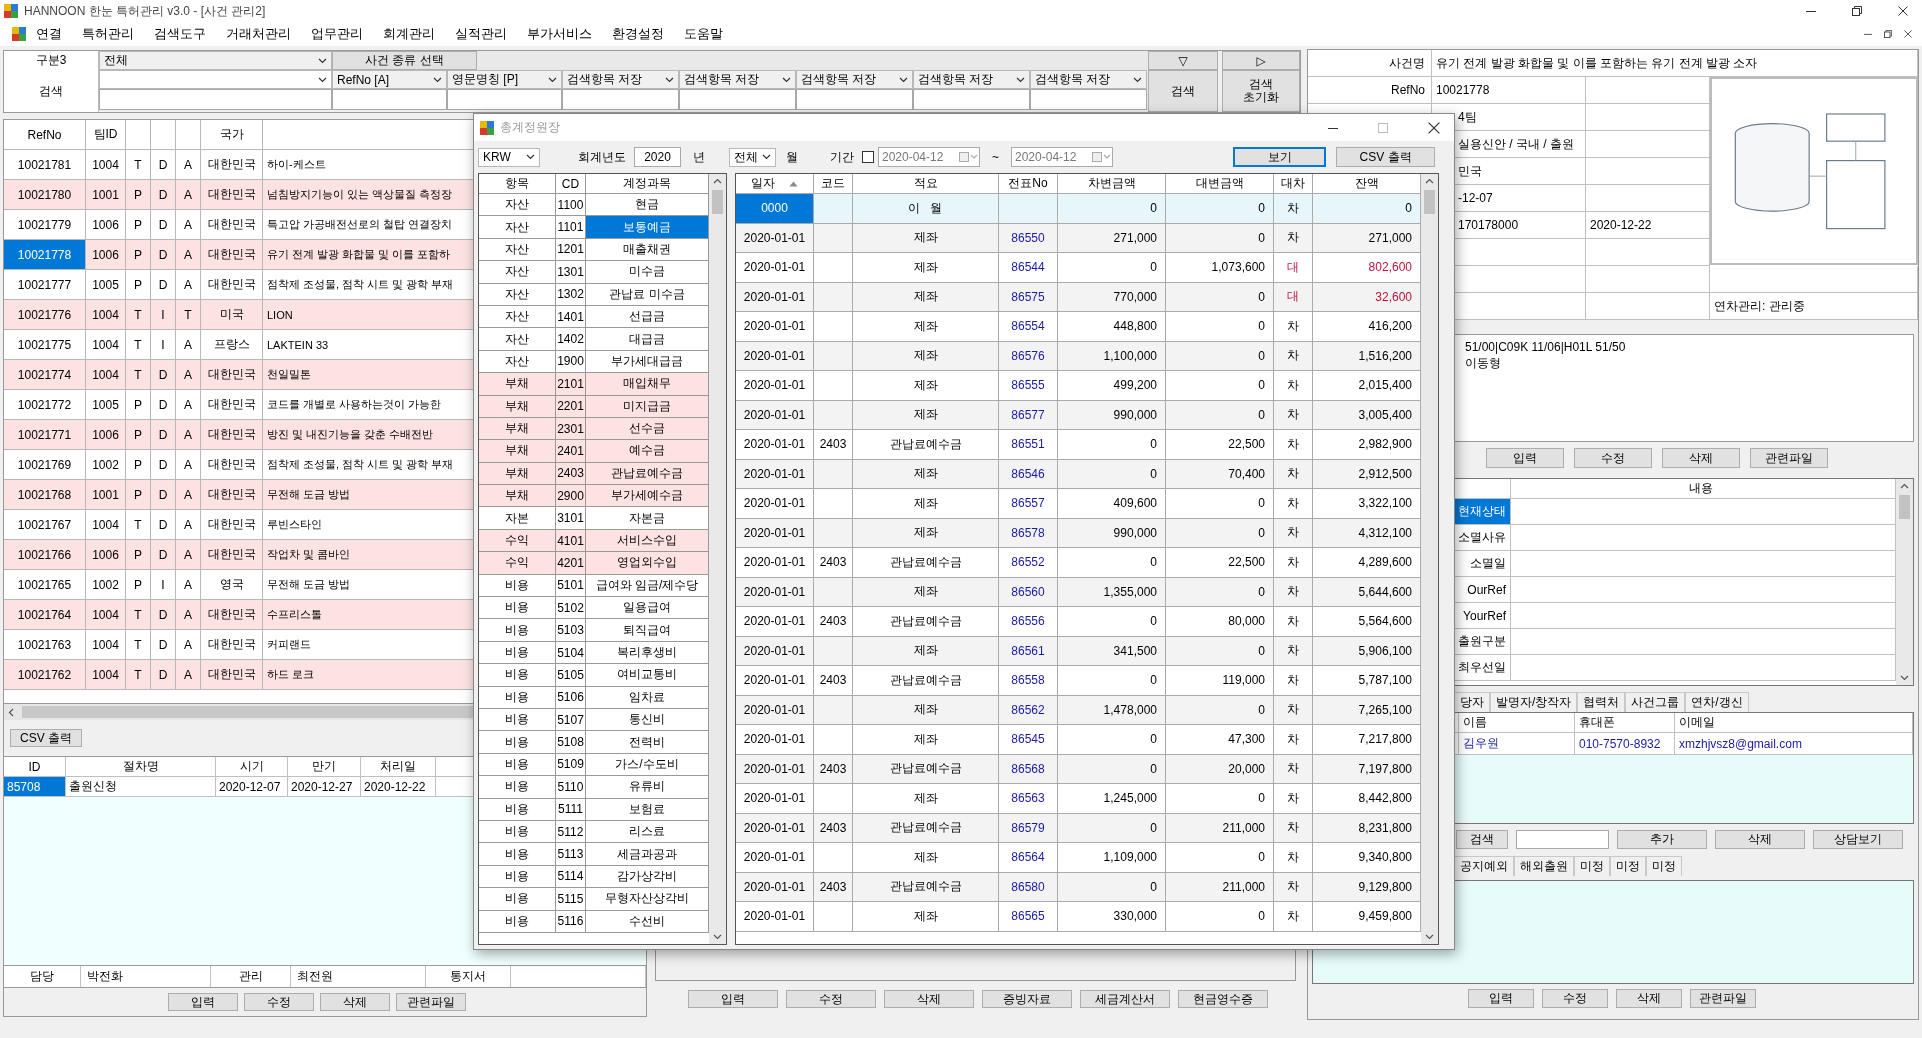 Image resolution: width=1922 pixels, height=1038 pixels. Describe the element at coordinates (108, 34) in the screenshot. I see `menu-item: 특허관리` at that location.